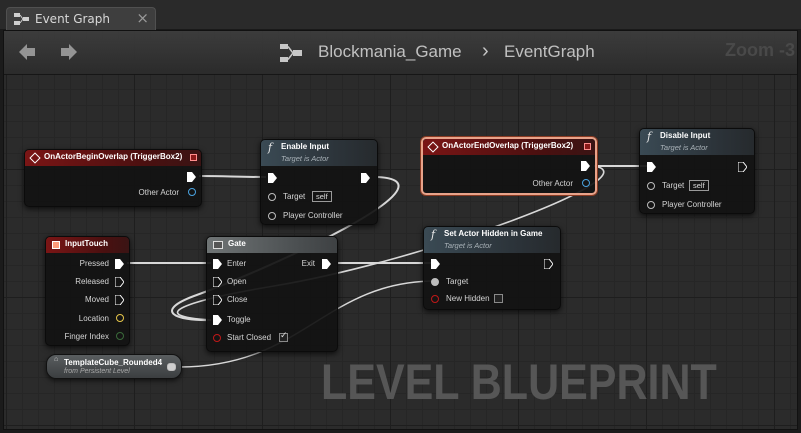 Image resolution: width=801 pixels, height=433 pixels. What do you see at coordinates (400, 15) in the screenshot?
I see `tab-bar: Event Graph ×` at bounding box center [400, 15].